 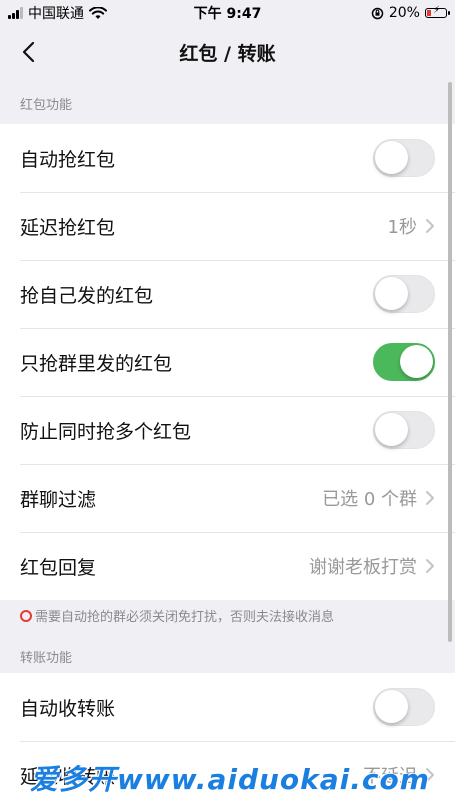 I want to click on delay-grab-row: 延迟抢红包 1秒, so click(x=227, y=226).